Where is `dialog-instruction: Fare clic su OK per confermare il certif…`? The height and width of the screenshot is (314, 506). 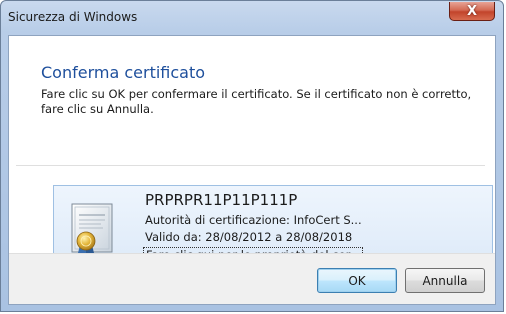 dialog-instruction: Fare clic su OK per confermare il certif… is located at coordinates (256, 101).